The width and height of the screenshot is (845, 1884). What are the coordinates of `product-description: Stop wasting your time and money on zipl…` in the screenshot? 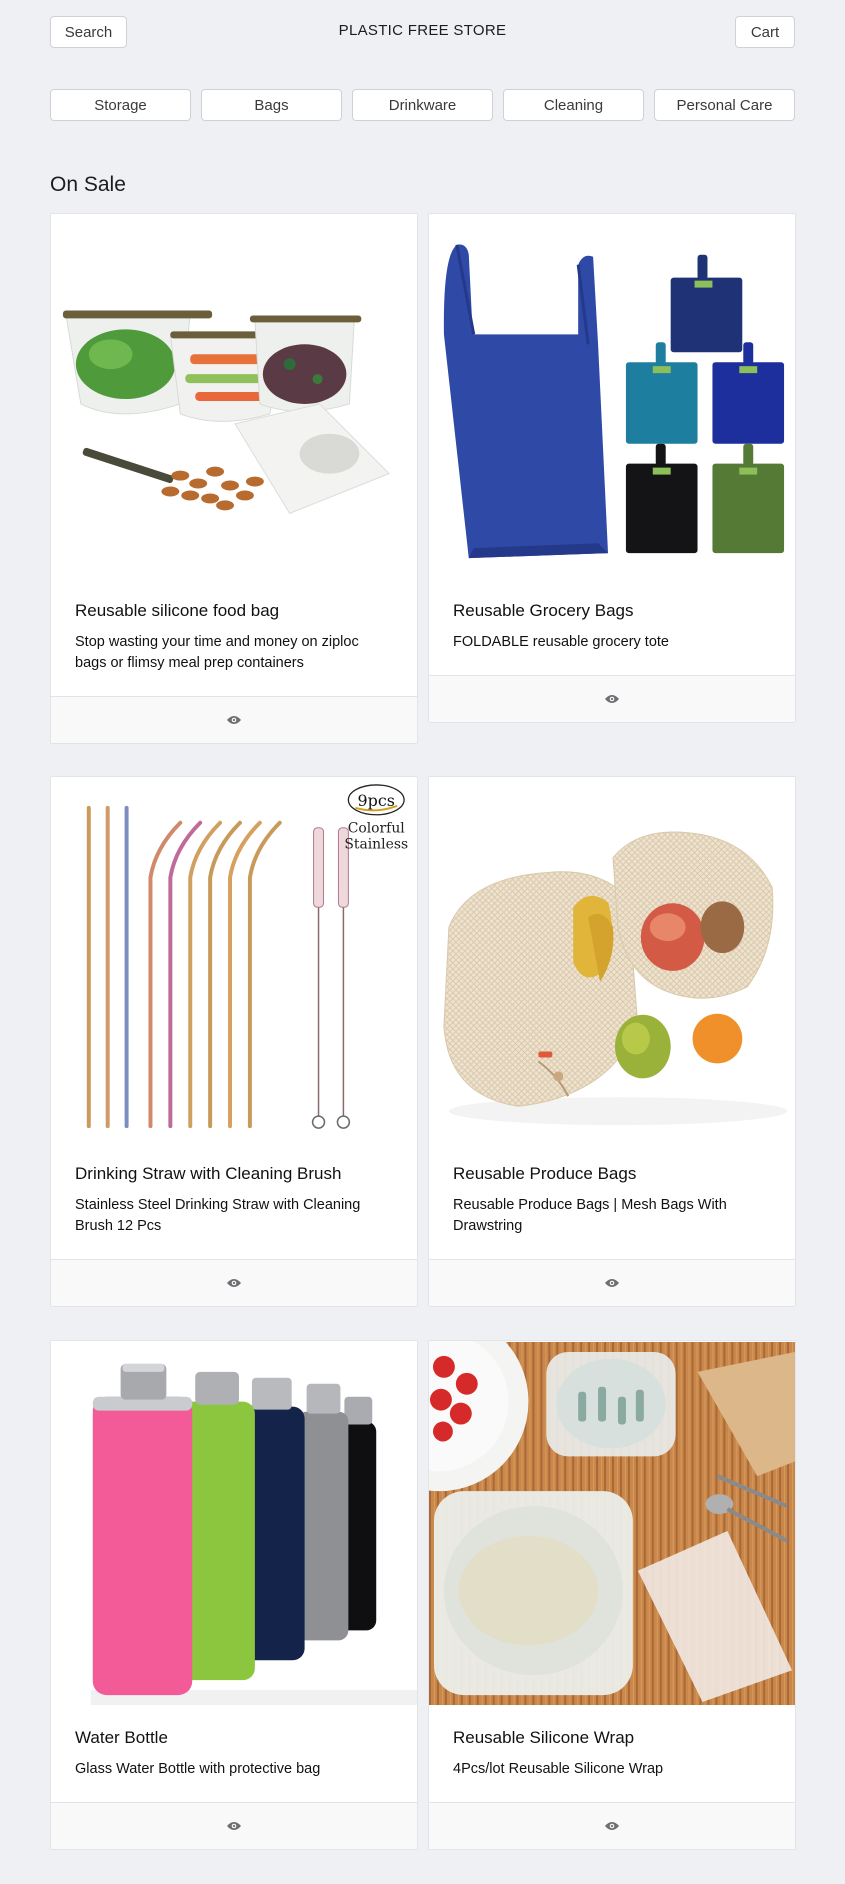 It's located at (217, 652).